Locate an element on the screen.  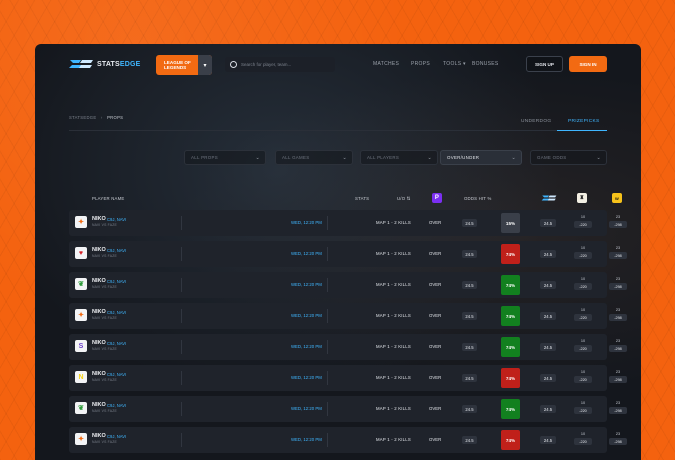
nav-props: PROPS is located at coordinates (427, 64).